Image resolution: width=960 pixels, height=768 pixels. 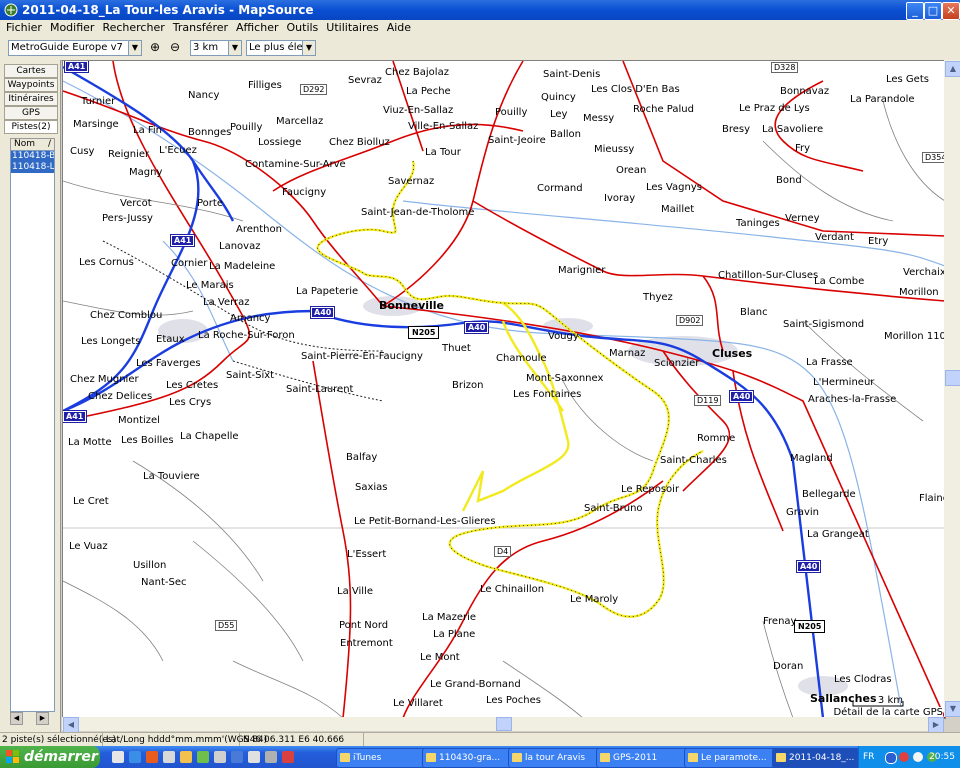 I want to click on place-label: Fry, so click(x=803, y=148).